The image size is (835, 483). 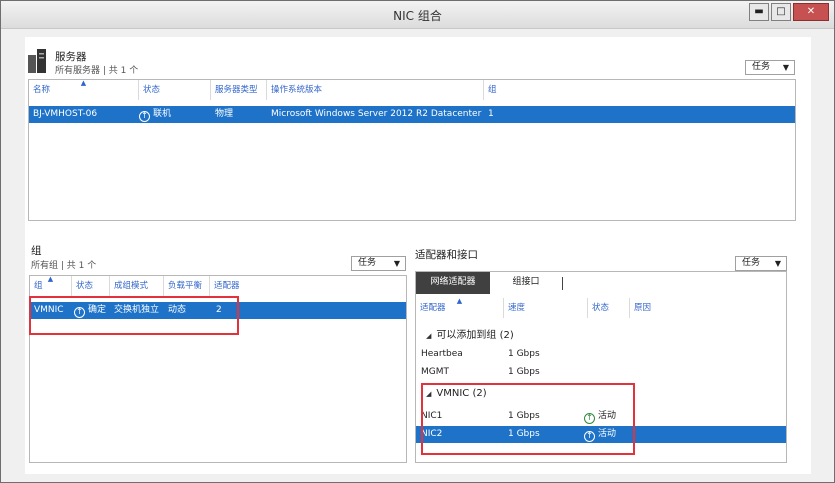 I want to click on list-item: Heartbea 1 Gbps, so click(x=601, y=354).